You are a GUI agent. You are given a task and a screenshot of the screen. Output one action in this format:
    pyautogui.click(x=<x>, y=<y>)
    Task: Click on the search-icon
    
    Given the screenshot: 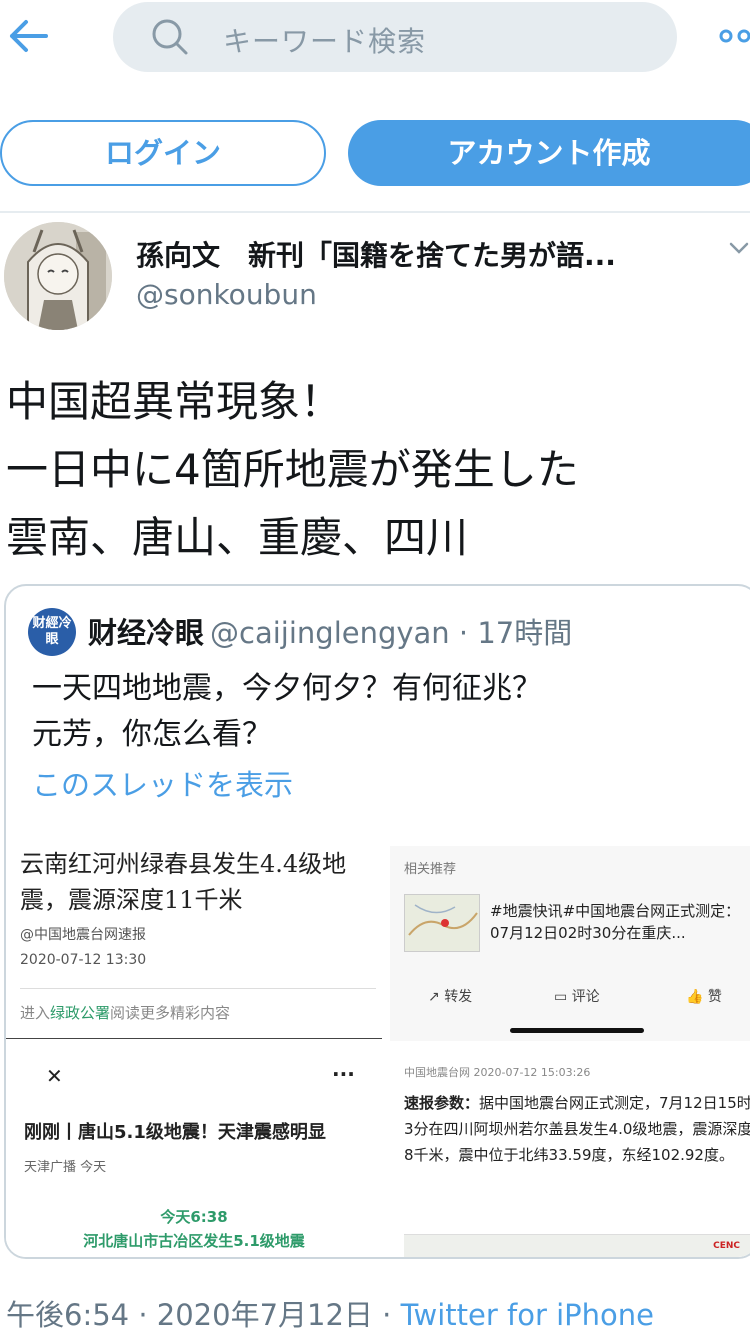 What is the action you would take?
    pyautogui.click(x=170, y=37)
    